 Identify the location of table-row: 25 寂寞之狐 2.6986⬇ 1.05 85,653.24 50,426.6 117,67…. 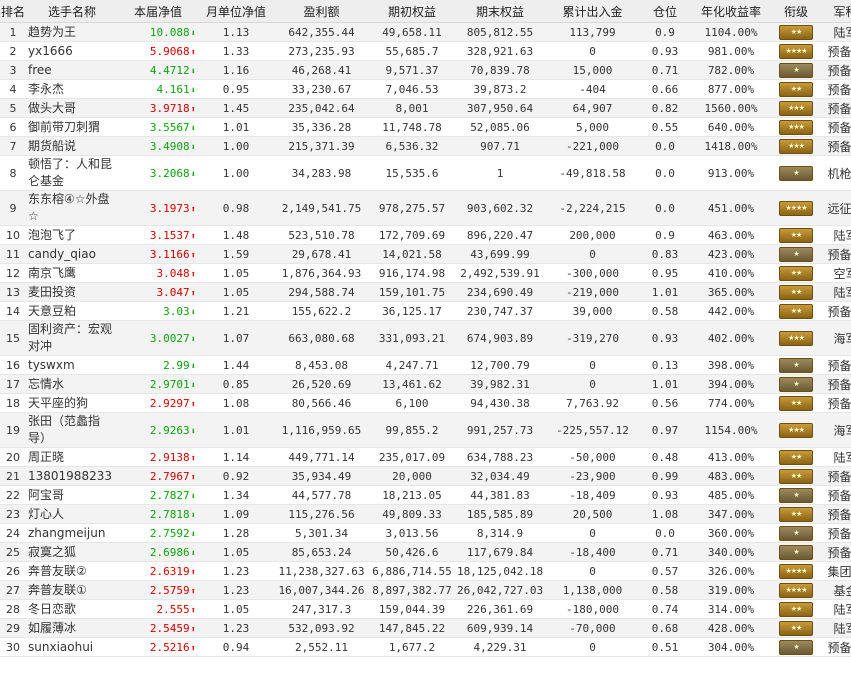
(425, 552).